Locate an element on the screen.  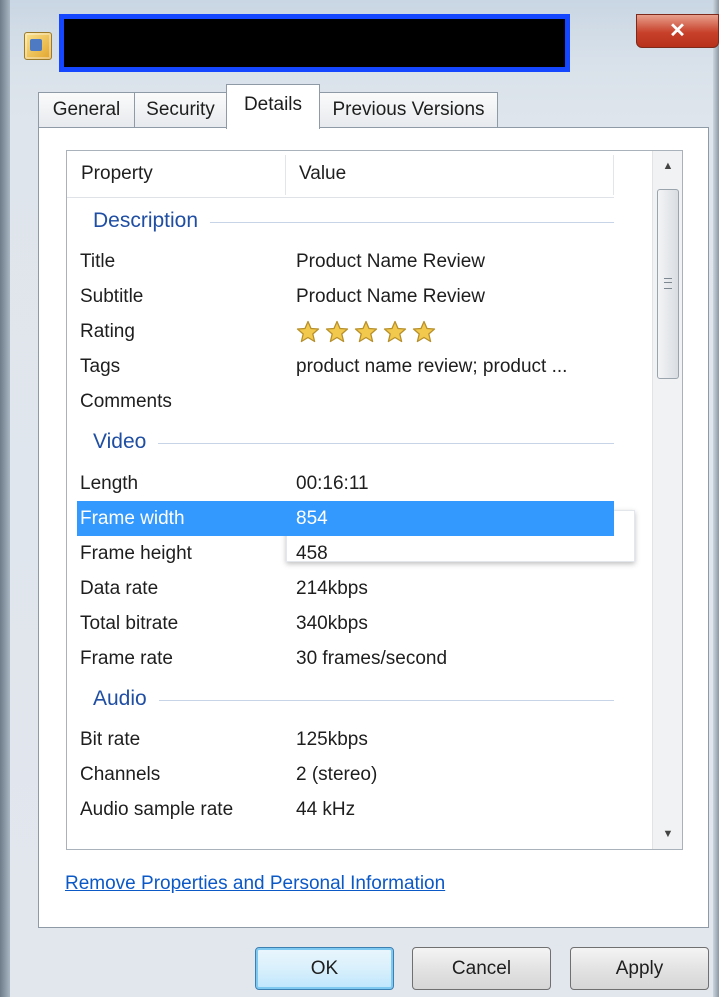
grip-icon is located at coordinates (668, 283).